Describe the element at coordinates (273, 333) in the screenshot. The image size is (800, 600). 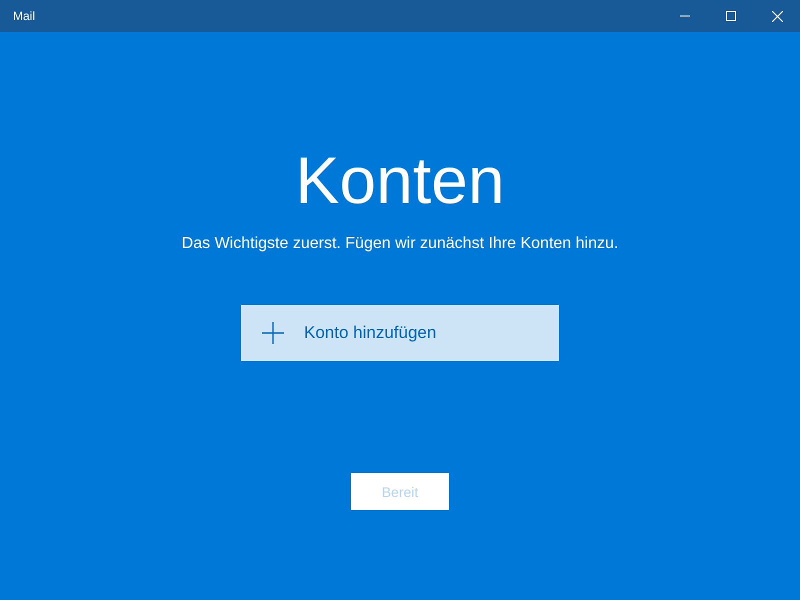
I see `plus-icon` at that location.